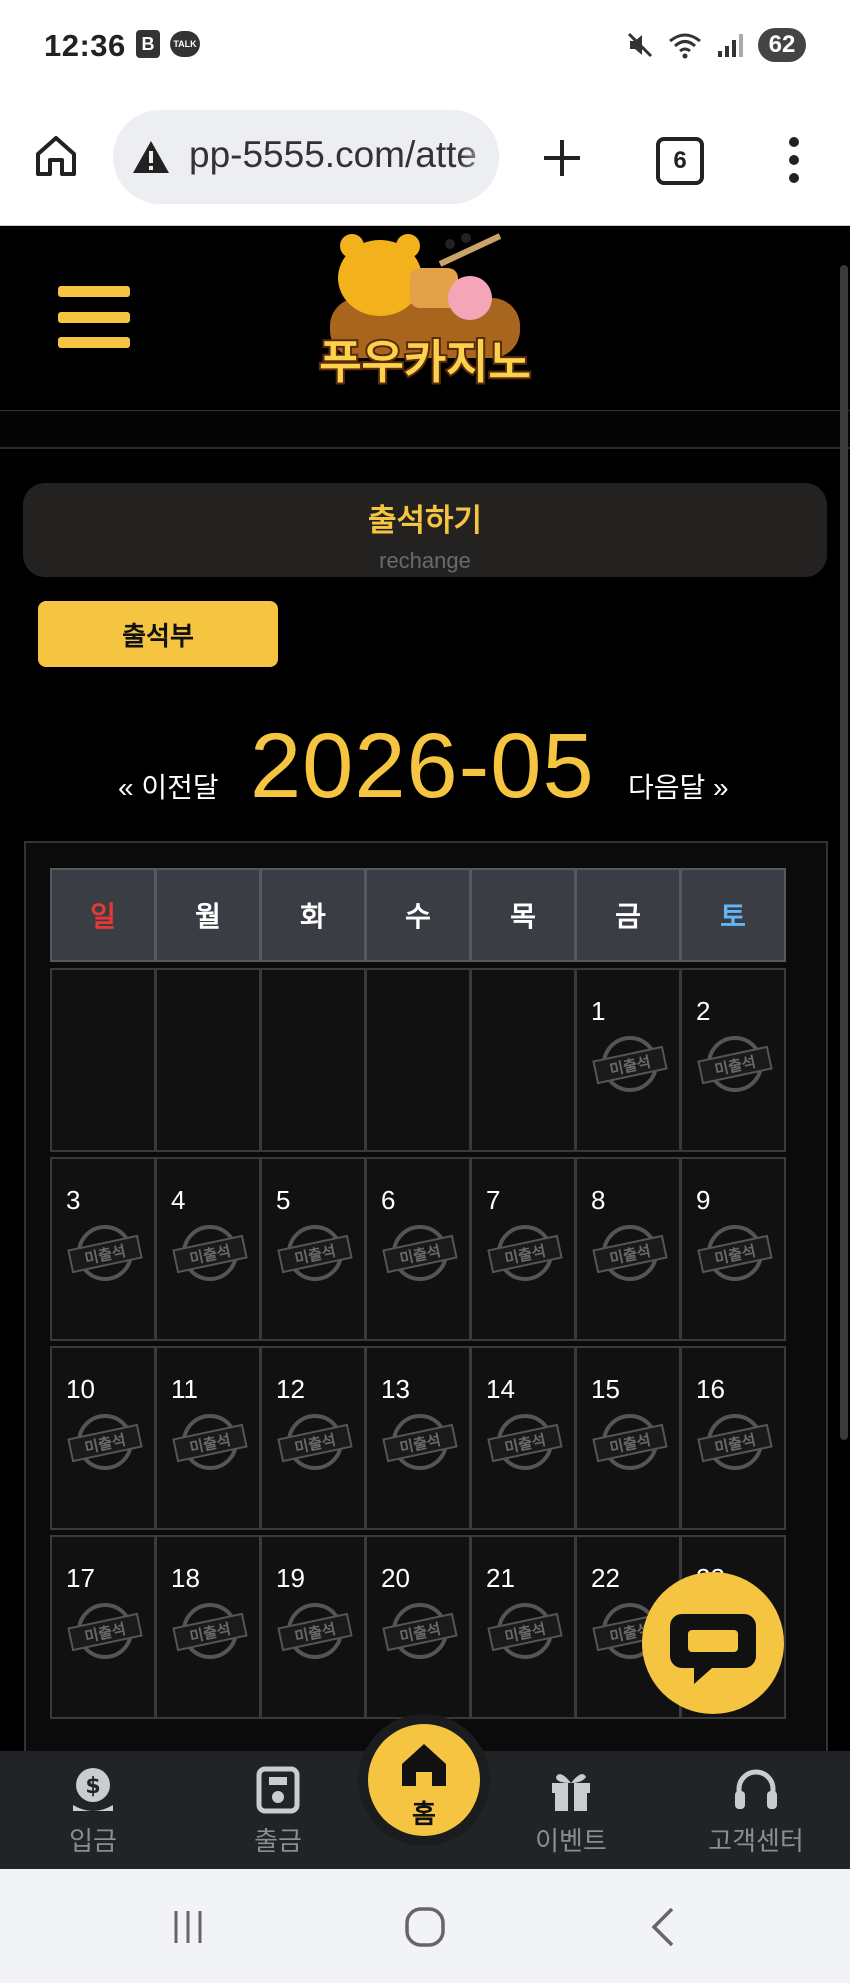 This screenshot has height=1983, width=850. What do you see at coordinates (290, 1389) in the screenshot?
I see `calendar-day-number: 12` at bounding box center [290, 1389].